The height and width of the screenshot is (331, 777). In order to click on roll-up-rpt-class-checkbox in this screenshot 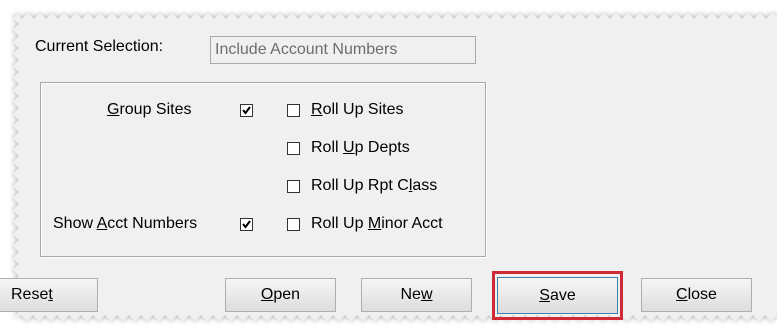, I will do `click(293, 186)`.